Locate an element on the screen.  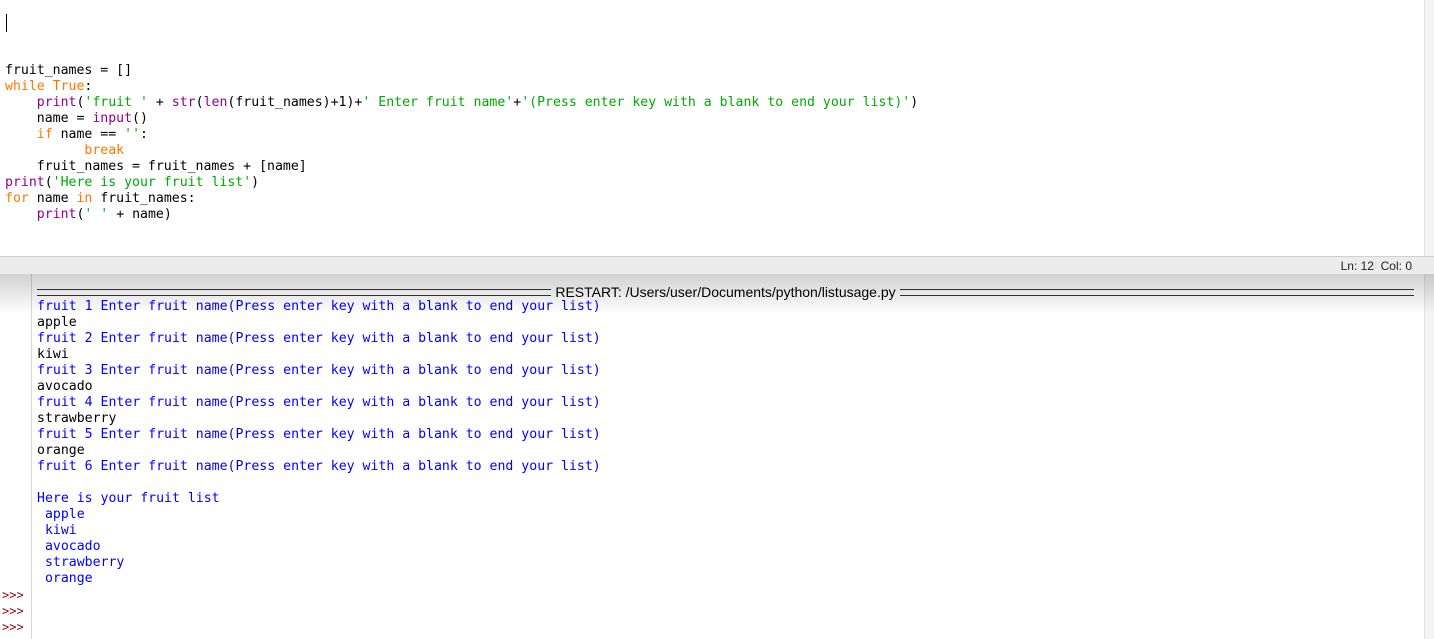
separator-line-right is located at coordinates (1156, 292).